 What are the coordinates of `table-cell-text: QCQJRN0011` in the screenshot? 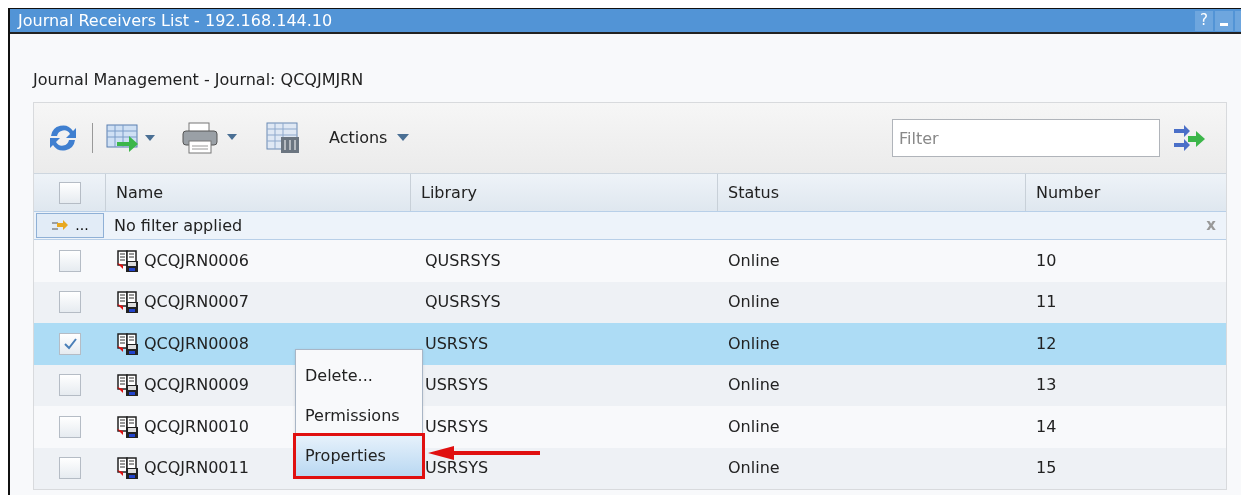 It's located at (196, 468).